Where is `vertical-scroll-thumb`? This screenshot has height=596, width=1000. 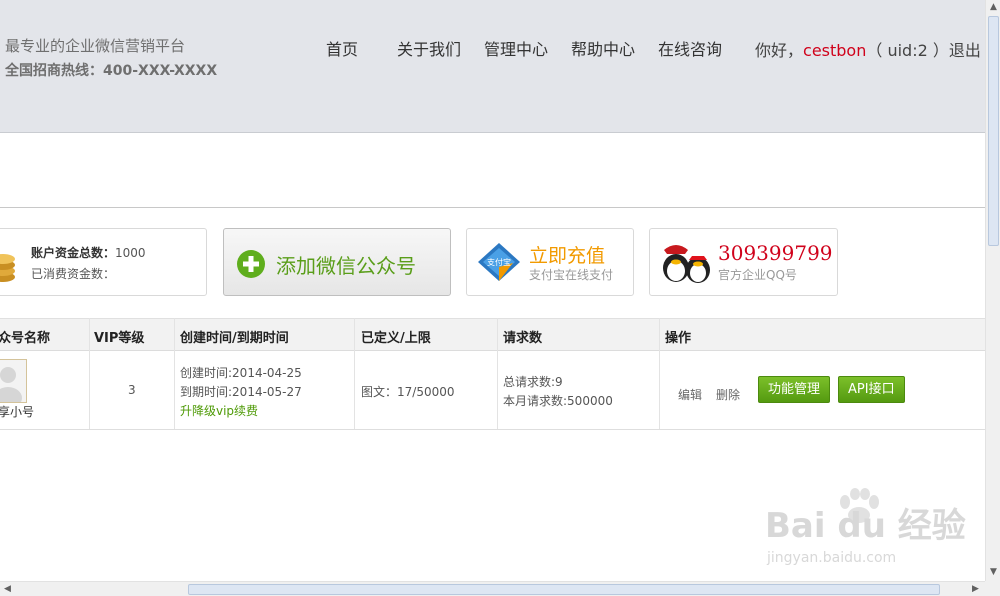 vertical-scroll-thumb is located at coordinates (993, 131).